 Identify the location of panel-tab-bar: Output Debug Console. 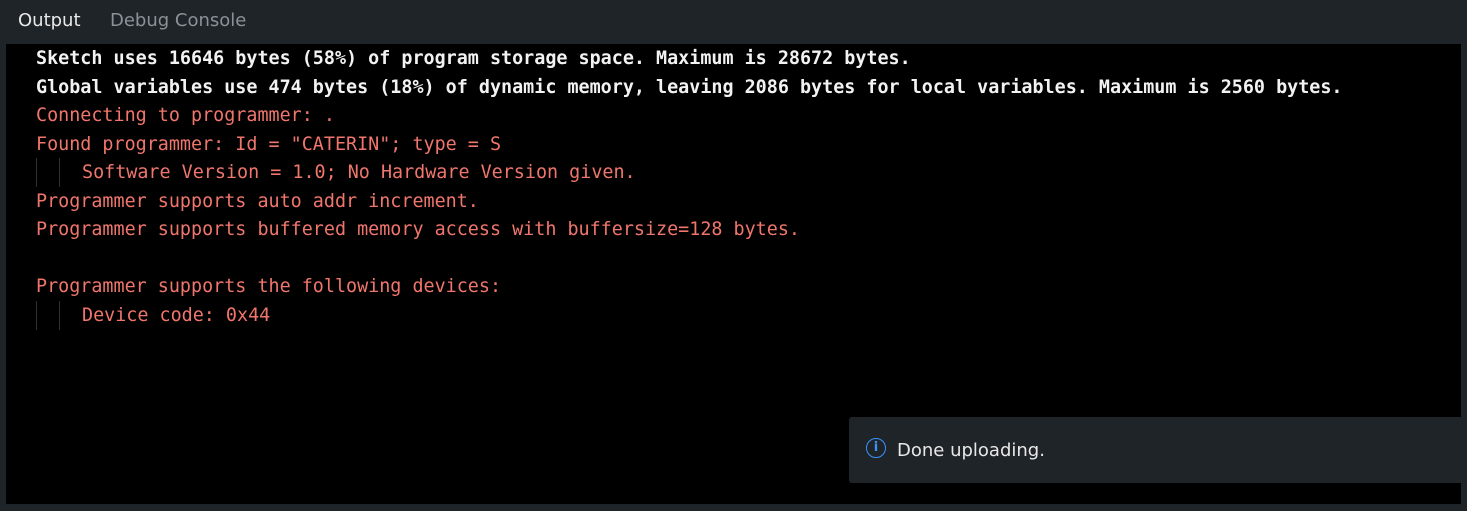
(733, 22).